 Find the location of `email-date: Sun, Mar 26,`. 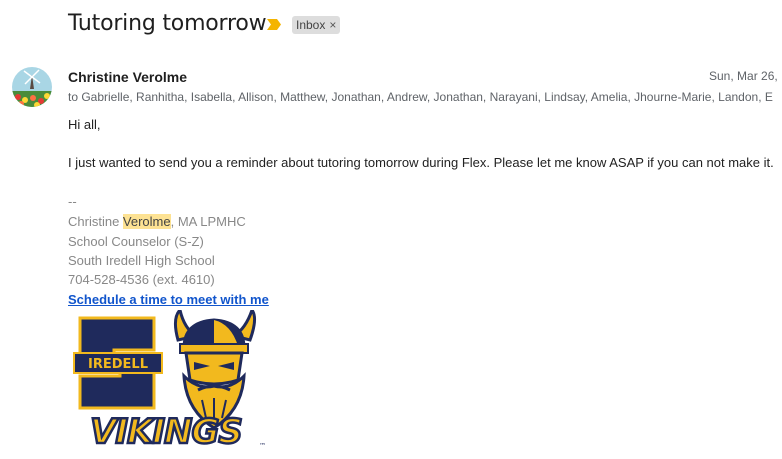

email-date: Sun, Mar 26, is located at coordinates (743, 76).